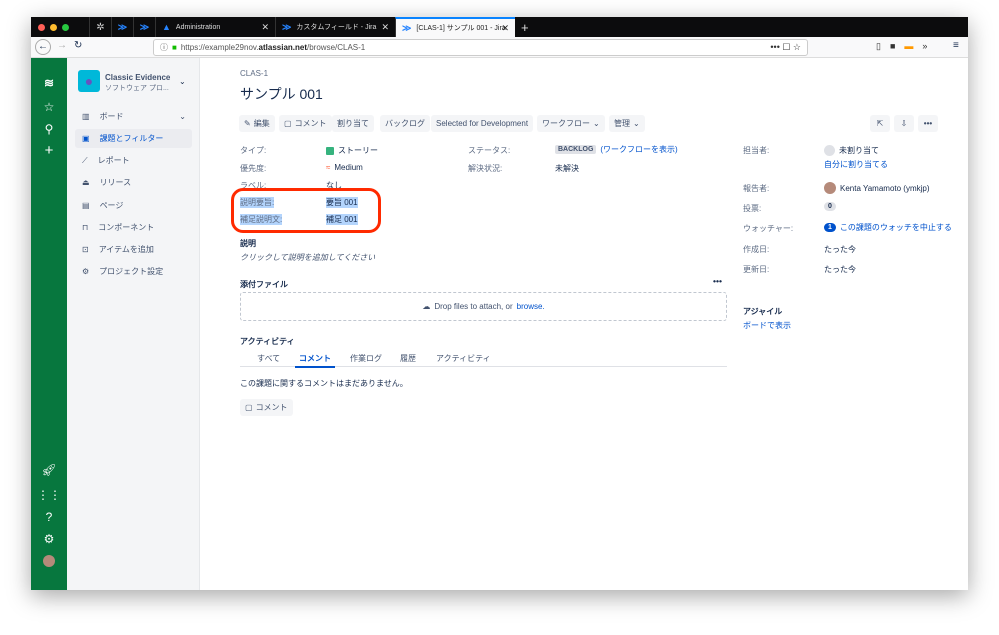  What do you see at coordinates (461, 28) in the screenshot?
I see `tab-label: [CLAS-1] サンプル 001 - Jira` at bounding box center [461, 28].